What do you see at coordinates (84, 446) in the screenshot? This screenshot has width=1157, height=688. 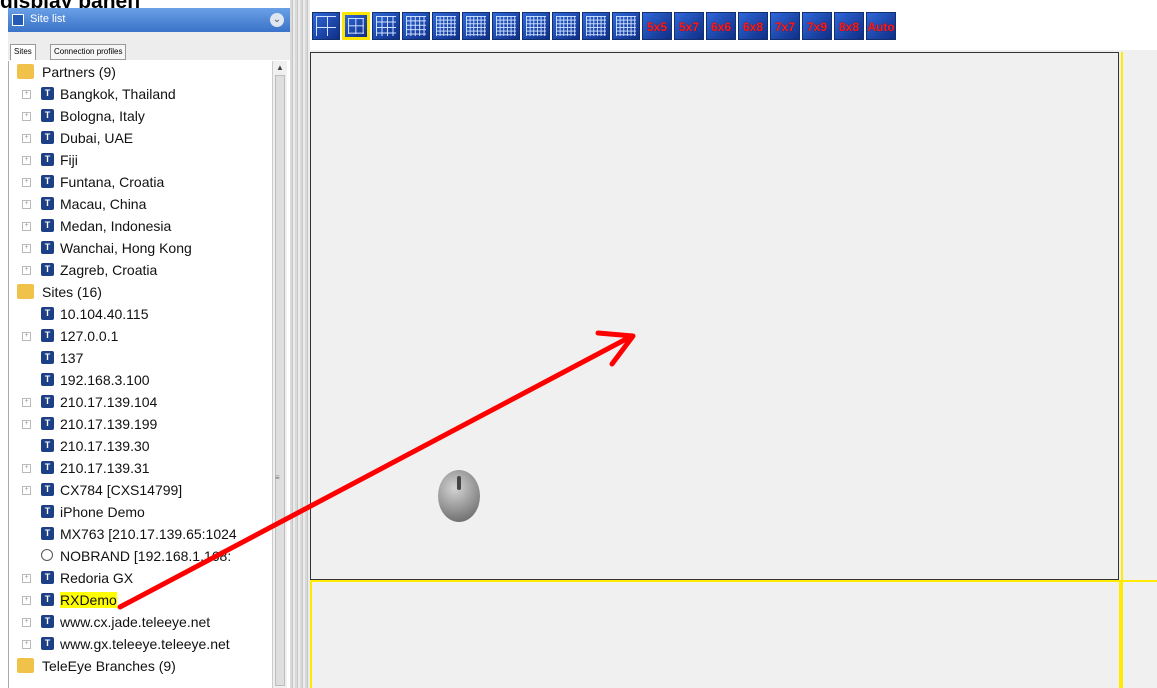 I see `tree-item: T 210.17.139.30` at bounding box center [84, 446].